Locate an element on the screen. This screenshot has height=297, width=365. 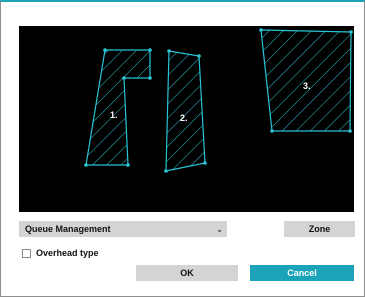
zone-1: 1. is located at coordinates (118, 107).